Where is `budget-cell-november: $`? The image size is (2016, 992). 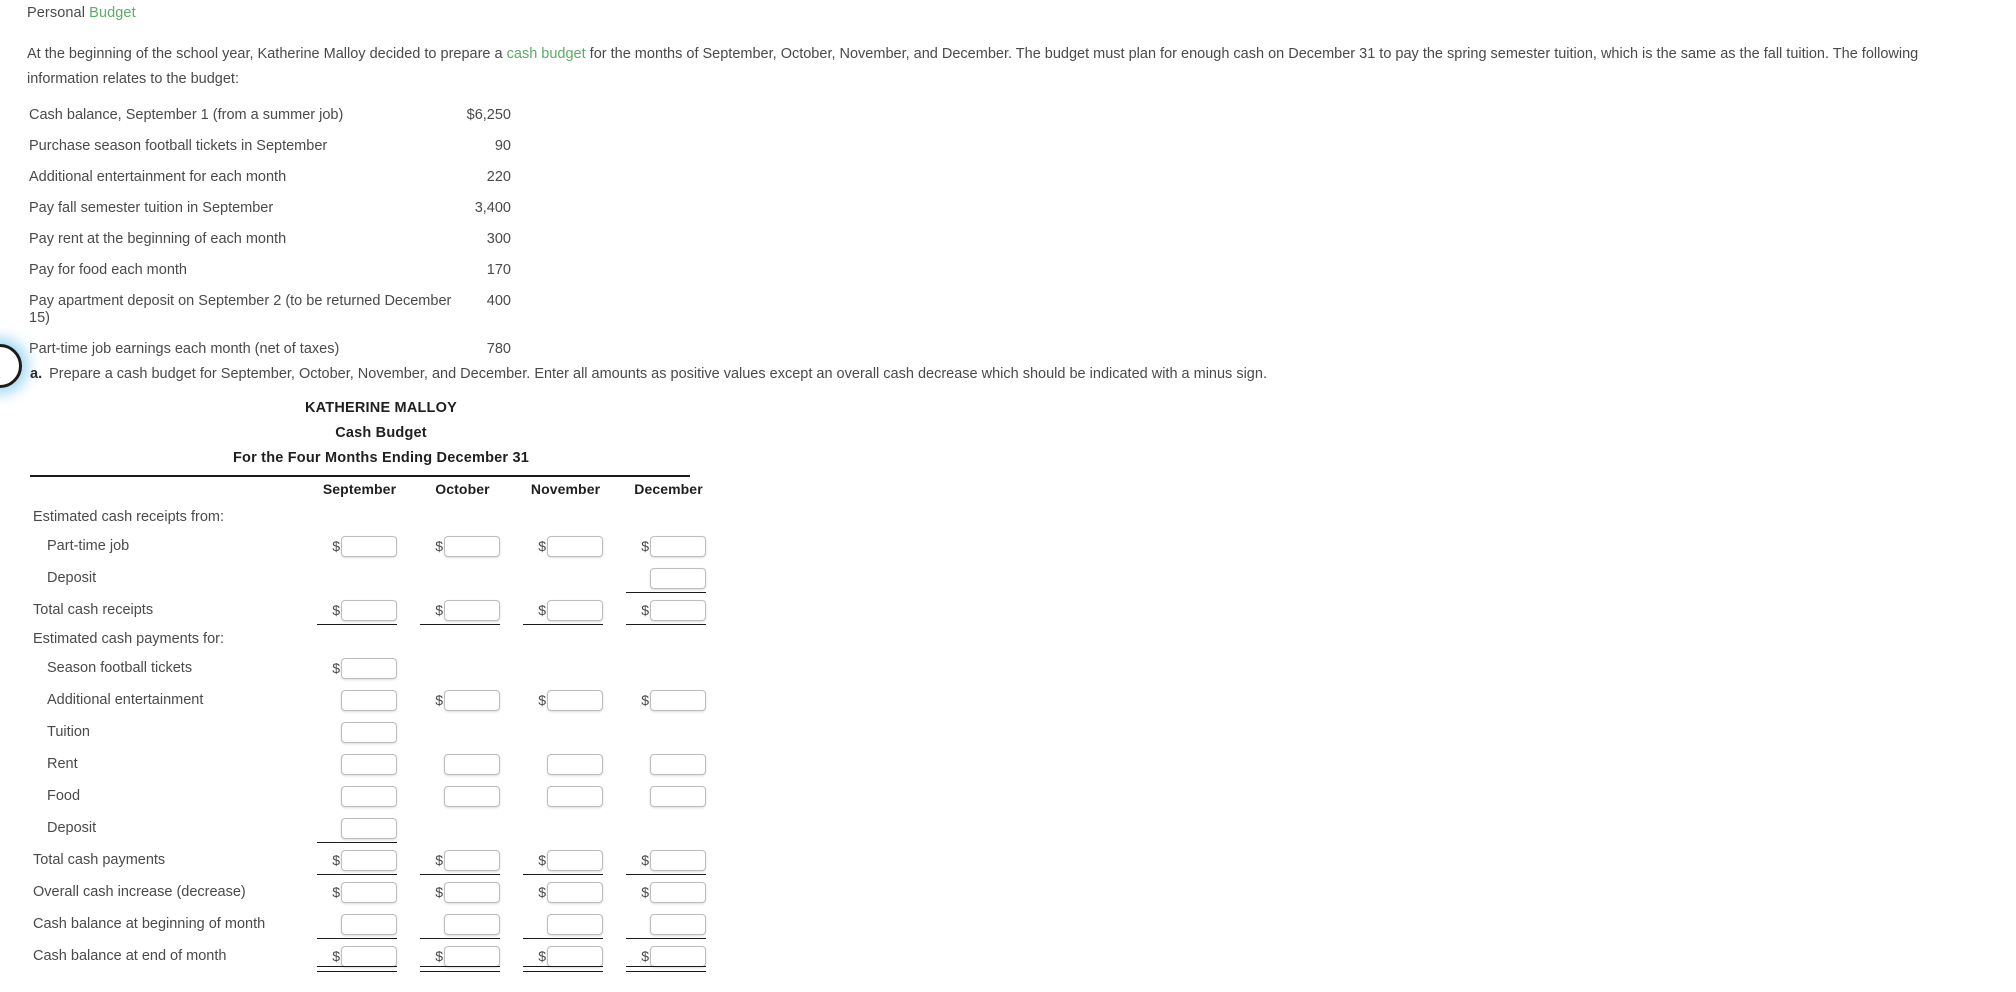
budget-cell-november: $ is located at coordinates (565, 700).